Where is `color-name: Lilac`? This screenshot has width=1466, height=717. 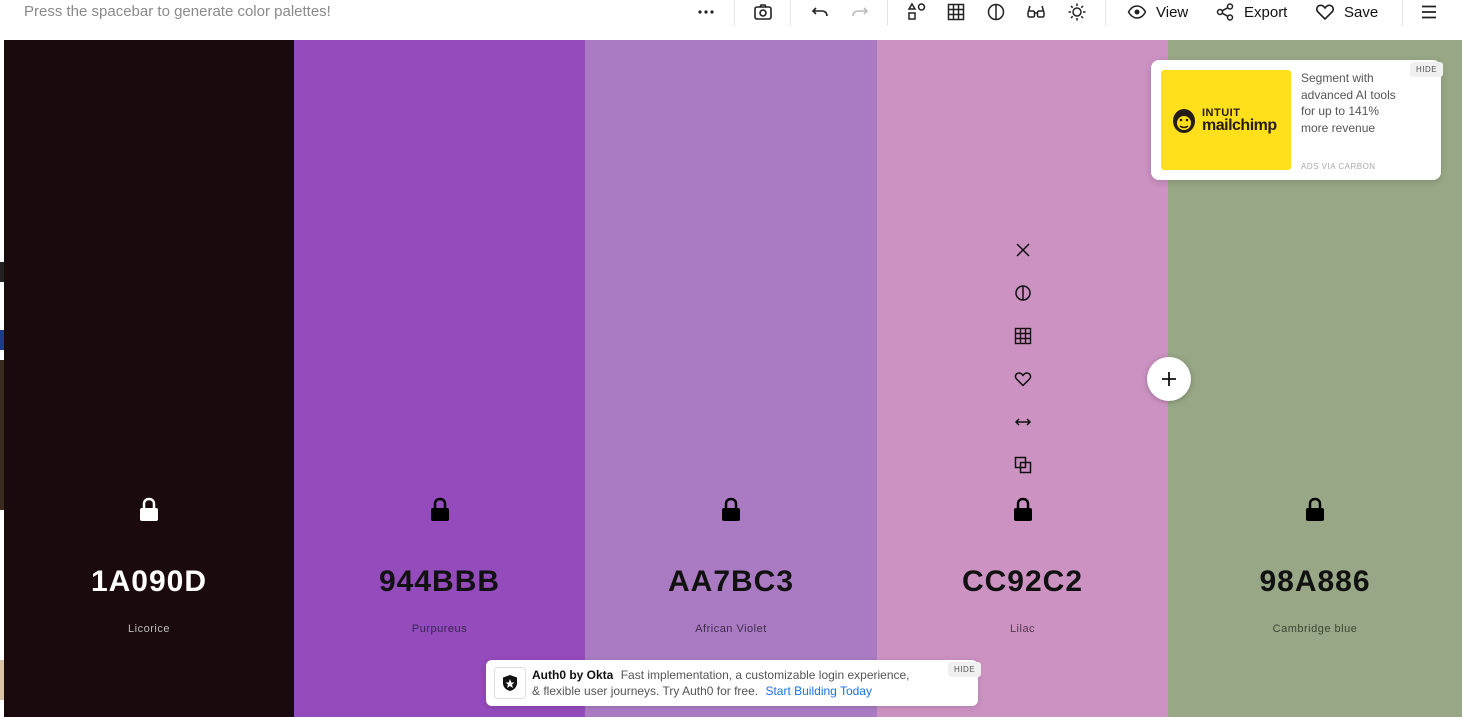 color-name: Lilac is located at coordinates (1022, 629).